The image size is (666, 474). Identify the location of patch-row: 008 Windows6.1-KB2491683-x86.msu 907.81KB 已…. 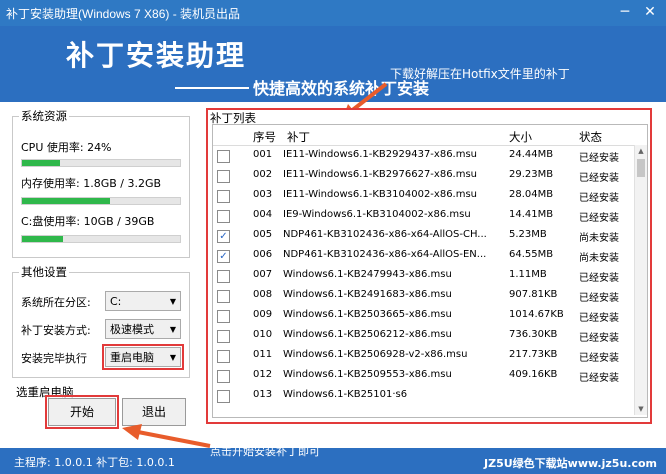
(424, 296).